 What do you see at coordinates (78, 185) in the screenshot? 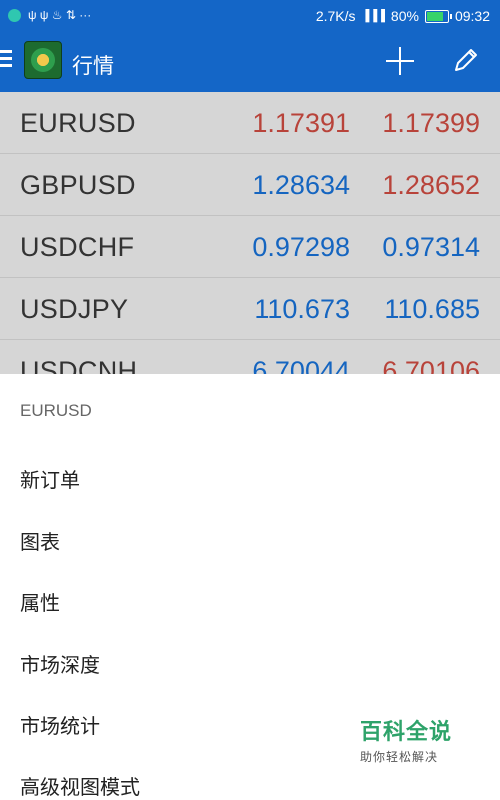
I see `quote-symbol: GBPUSD` at bounding box center [78, 185].